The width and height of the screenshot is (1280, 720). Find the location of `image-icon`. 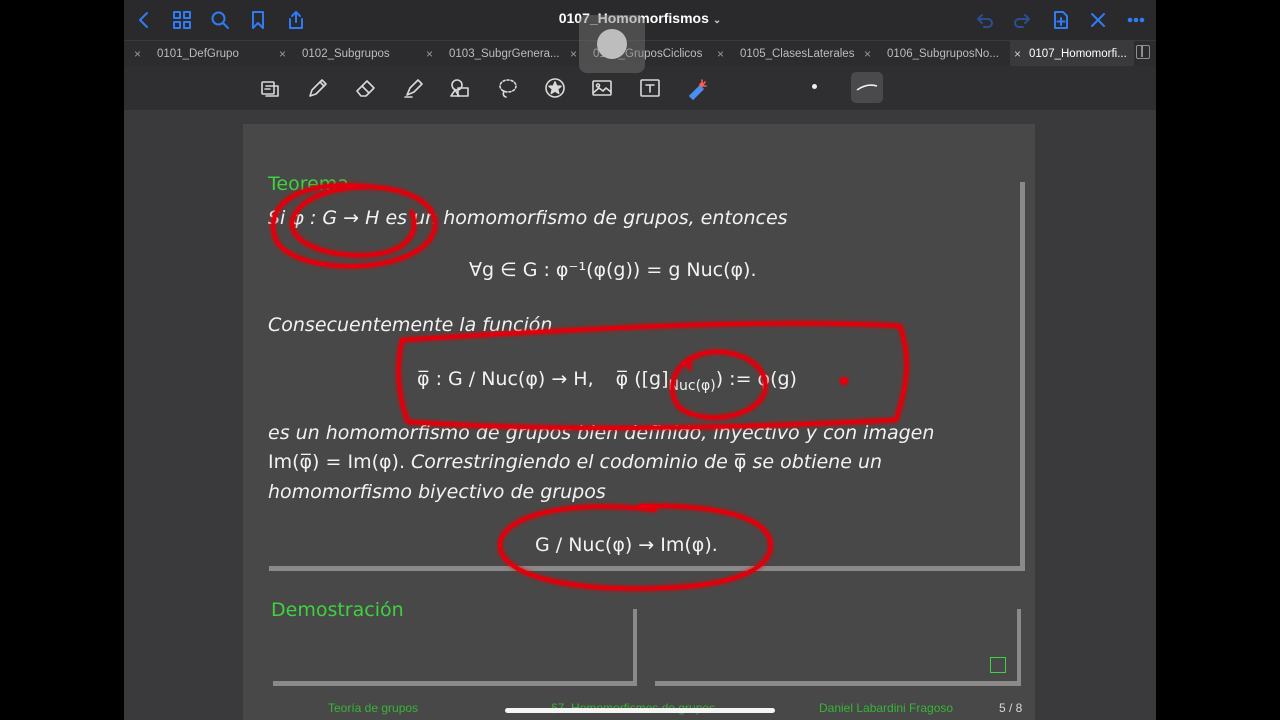

image-icon is located at coordinates (602, 88).